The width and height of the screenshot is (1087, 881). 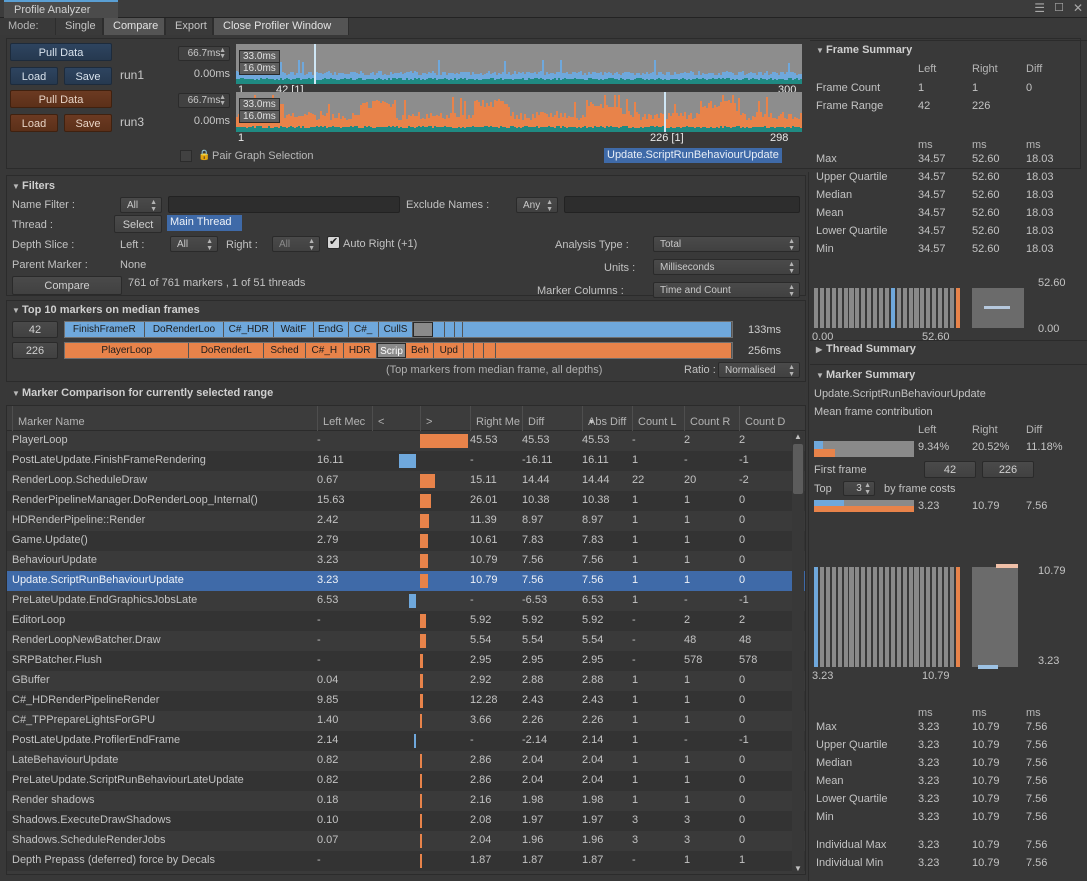 I want to click on top10-segment: Upd, so click(x=449, y=350).